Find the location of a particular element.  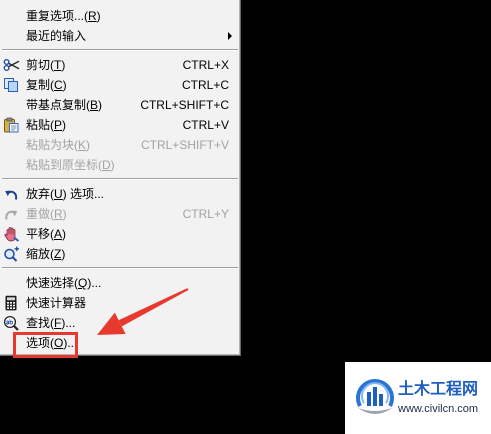

arrow-shaft is located at coordinates (153, 307).